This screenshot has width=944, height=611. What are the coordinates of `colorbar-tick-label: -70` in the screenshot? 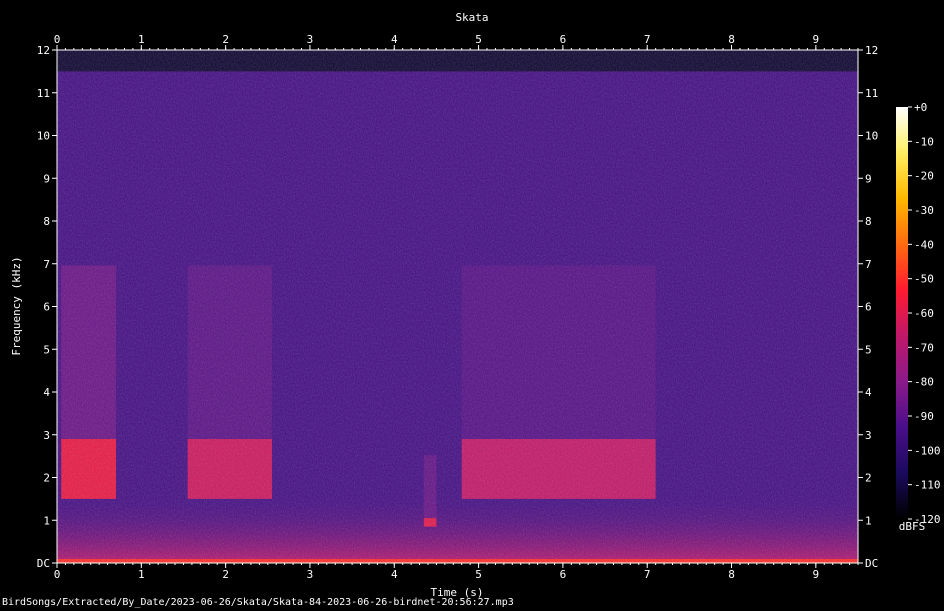 It's located at (924, 347).